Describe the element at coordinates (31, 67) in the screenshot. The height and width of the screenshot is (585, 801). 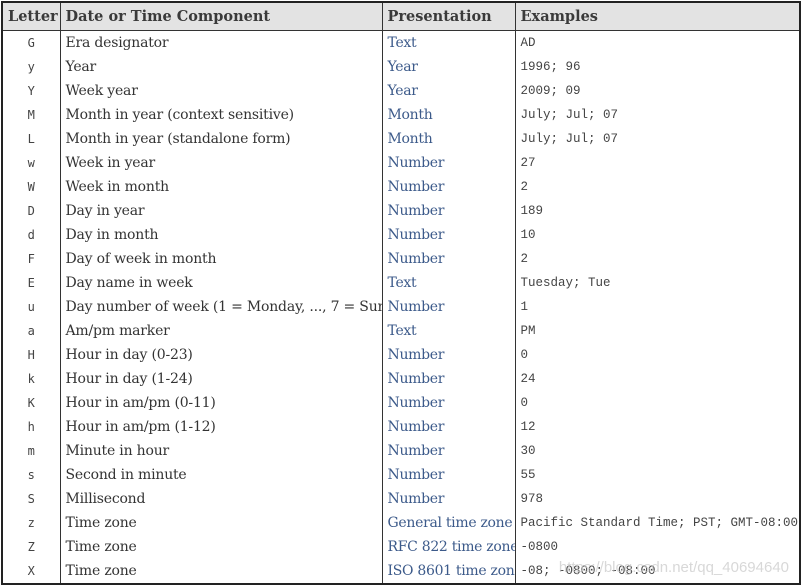
I see `pattern-letter: y` at that location.